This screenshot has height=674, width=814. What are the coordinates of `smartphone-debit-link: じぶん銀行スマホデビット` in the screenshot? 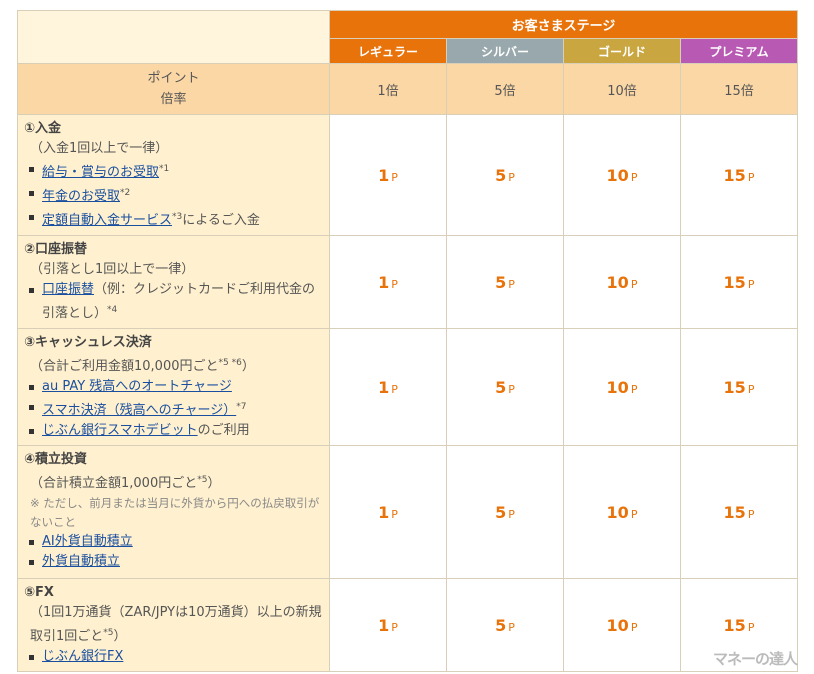 It's located at (120, 430).